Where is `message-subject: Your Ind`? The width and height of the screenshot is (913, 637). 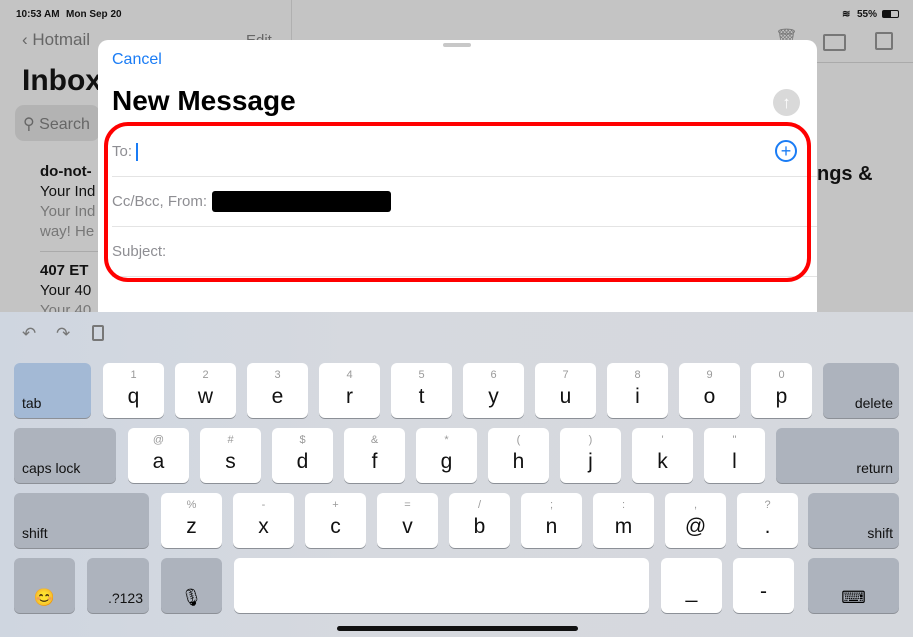
message-subject: Your Ind is located at coordinates (68, 191).